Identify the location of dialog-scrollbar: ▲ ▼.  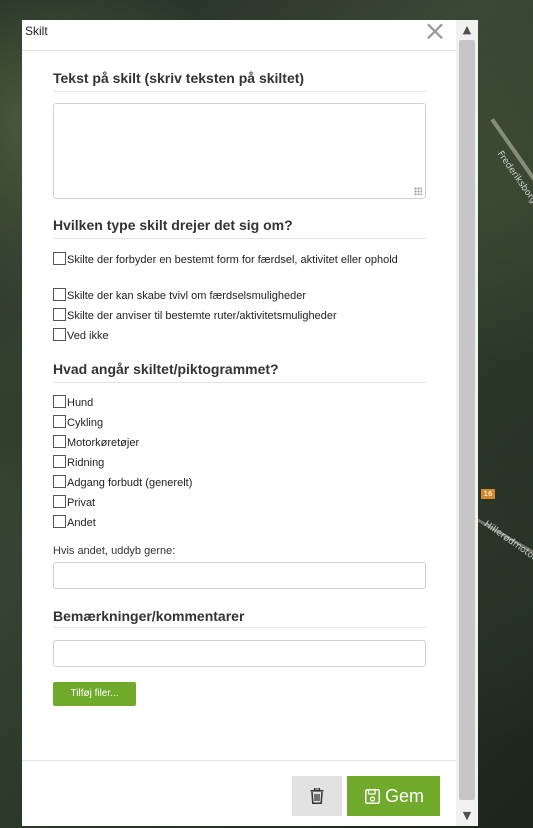
(467, 423).